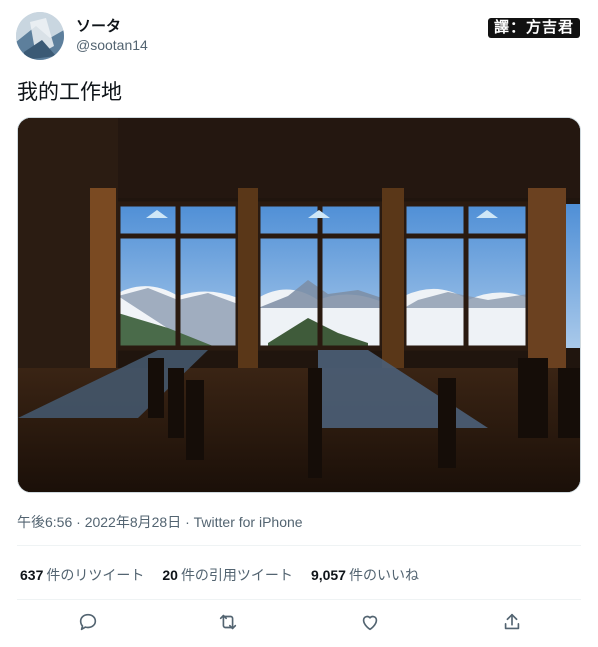 This screenshot has width=598, height=647. I want to click on retweet-button, so click(229, 623).